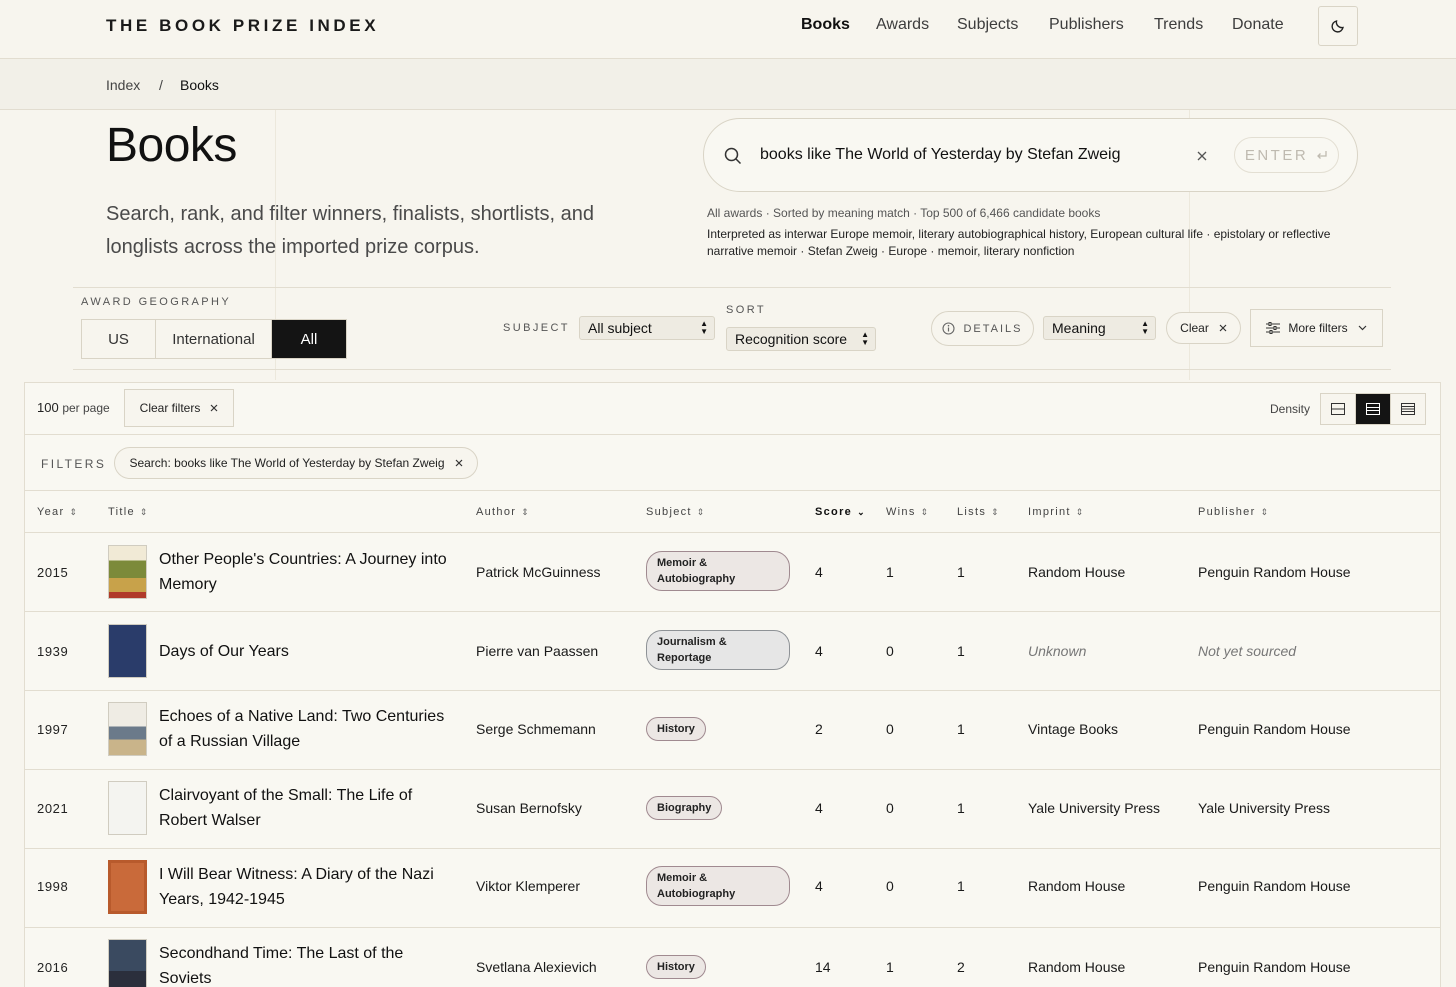  What do you see at coordinates (1077, 886) in the screenshot?
I see `cell-imprint: Random House` at bounding box center [1077, 886].